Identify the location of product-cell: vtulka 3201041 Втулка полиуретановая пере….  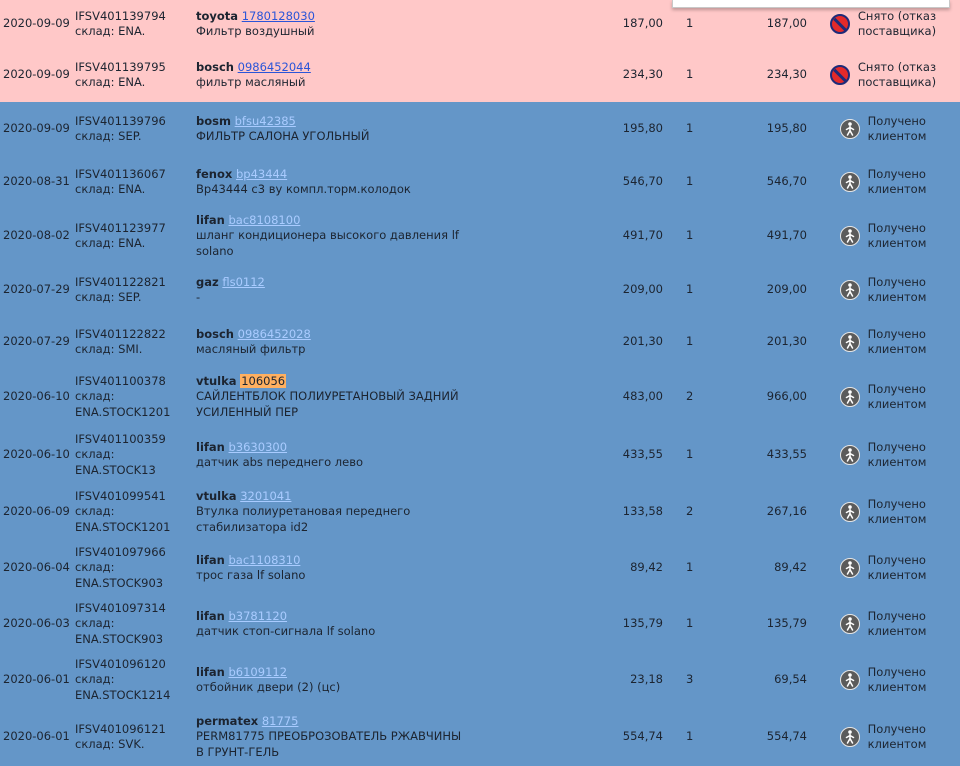
(331, 512).